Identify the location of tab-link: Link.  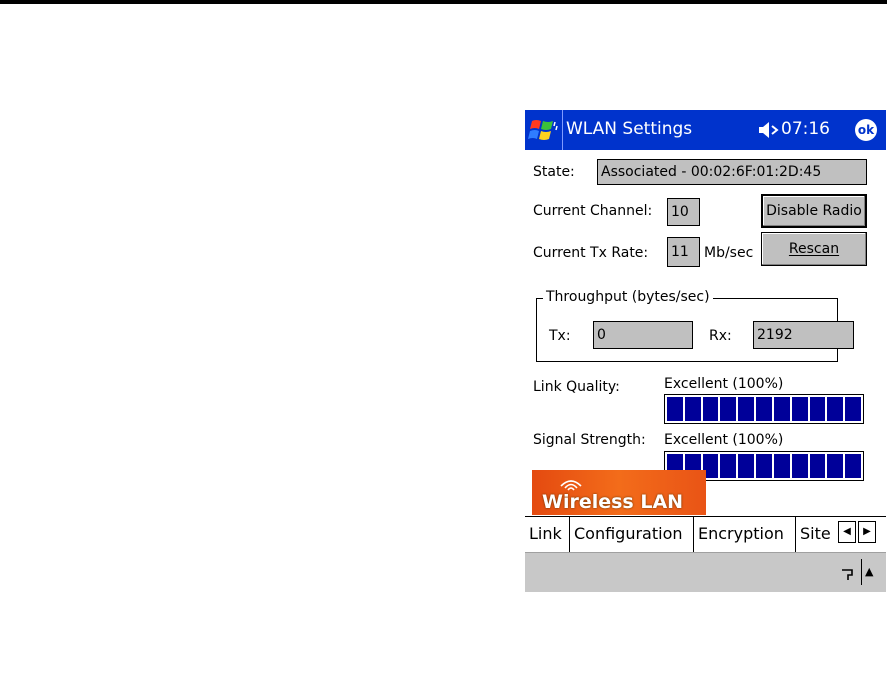
(547, 534).